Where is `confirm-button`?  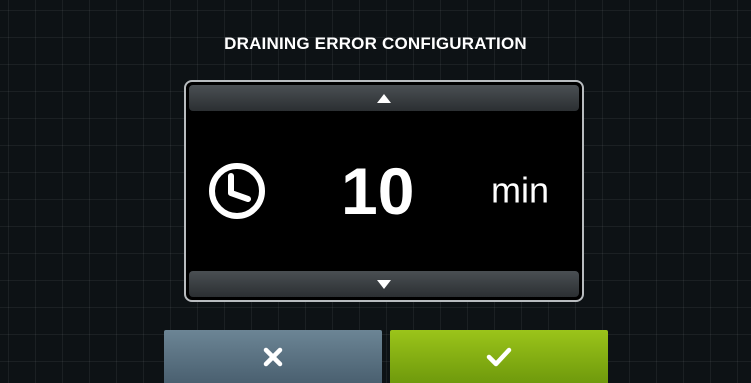 confirm-button is located at coordinates (499, 356).